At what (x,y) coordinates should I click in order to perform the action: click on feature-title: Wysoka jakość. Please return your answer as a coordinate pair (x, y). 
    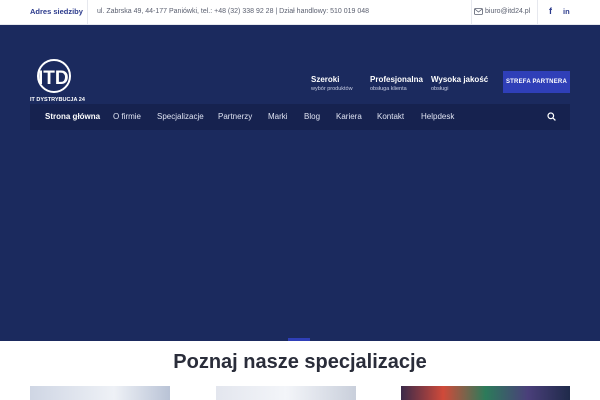
    Looking at the image, I should click on (460, 79).